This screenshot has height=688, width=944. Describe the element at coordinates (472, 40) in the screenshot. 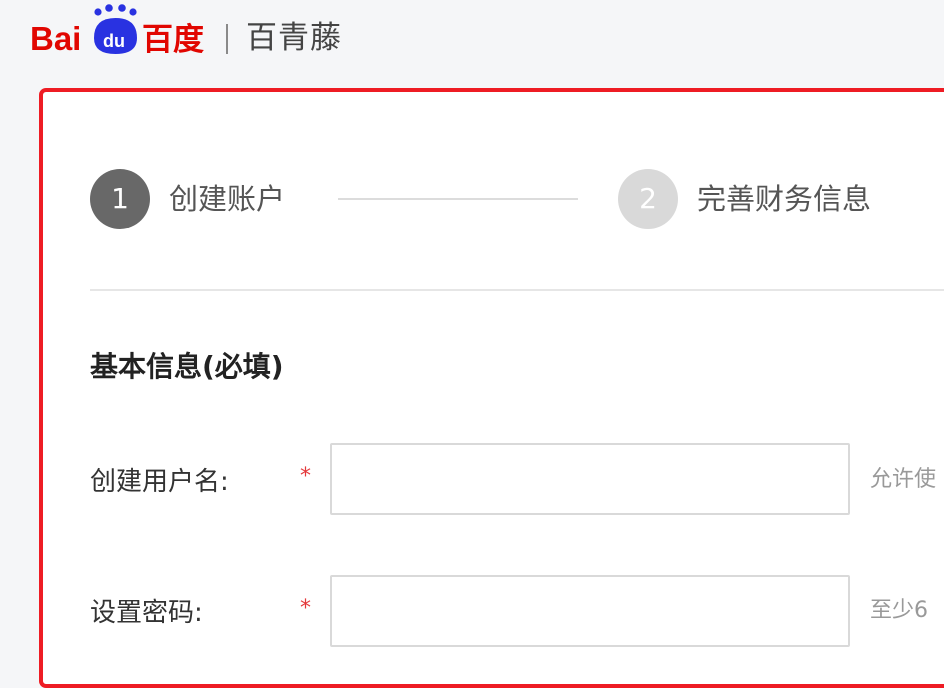

I see `page-header: Bai du 百度 百青藤` at that location.